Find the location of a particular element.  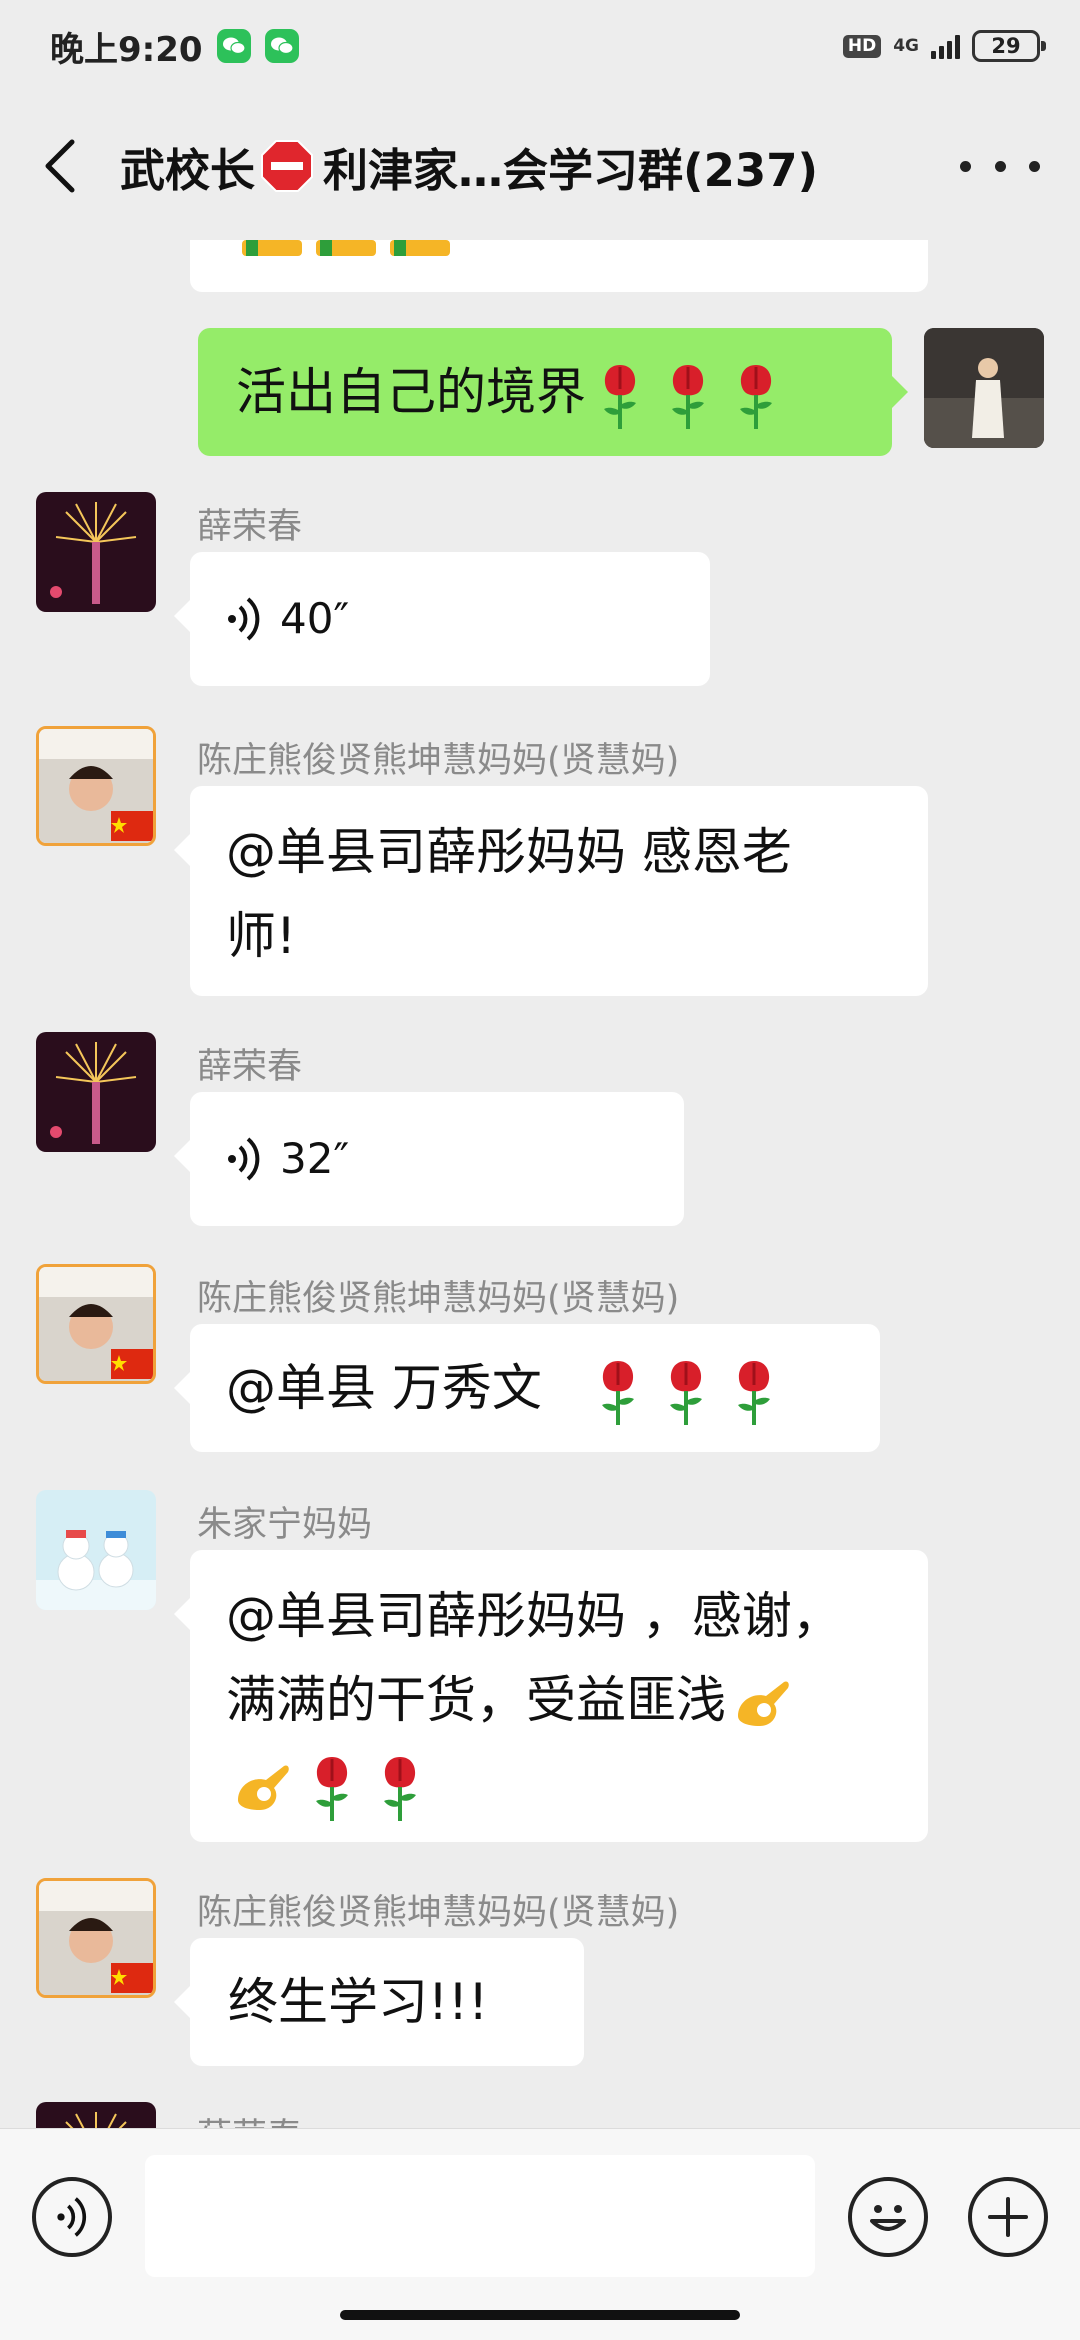

message-text: 终生学习!!! is located at coordinates (358, 2002).